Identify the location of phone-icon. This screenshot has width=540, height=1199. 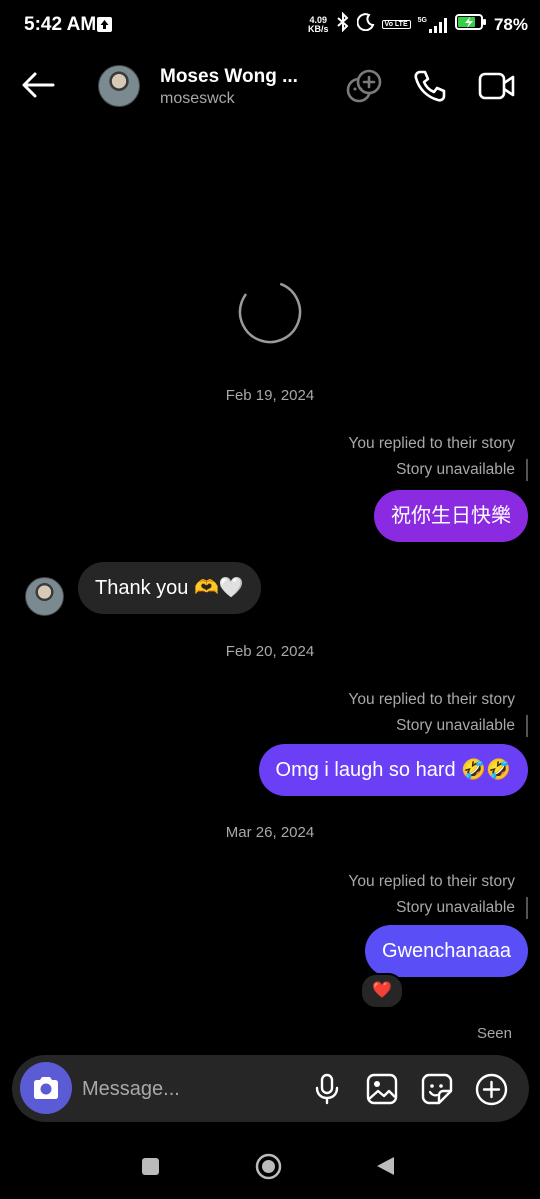
(430, 86).